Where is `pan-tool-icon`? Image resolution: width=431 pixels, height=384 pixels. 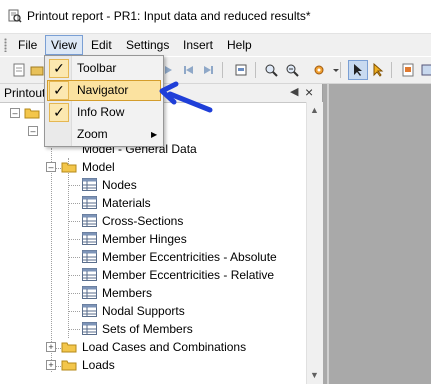 pan-tool-icon is located at coordinates (378, 70).